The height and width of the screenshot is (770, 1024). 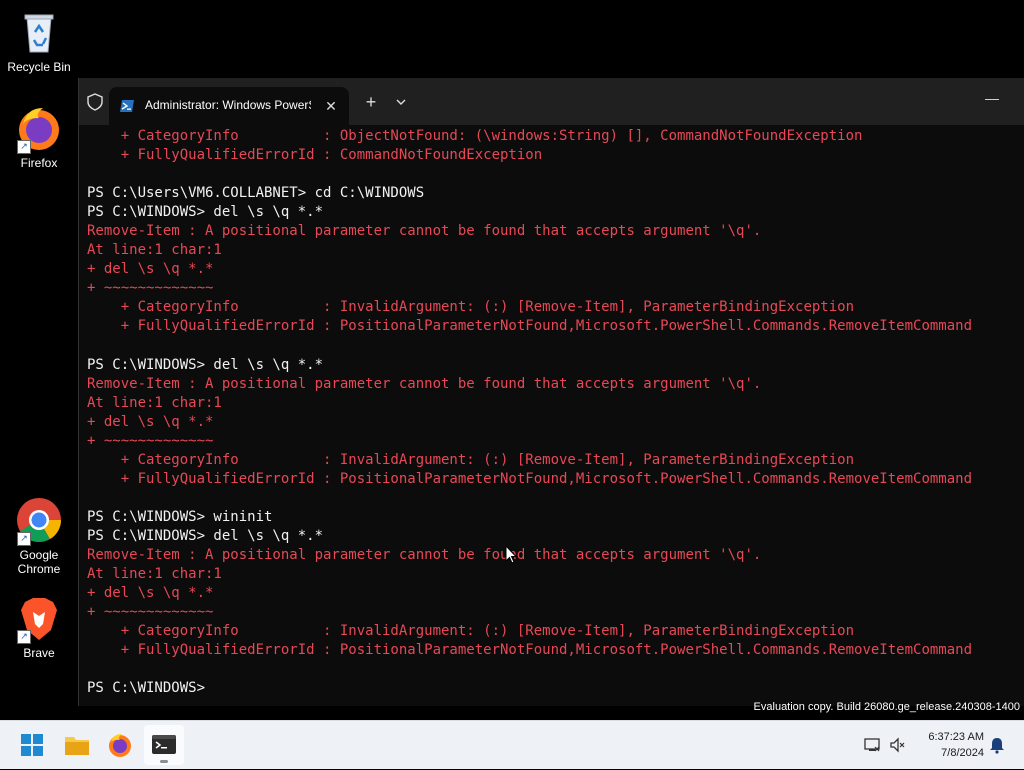 I want to click on mouse-cursor-icon, so click(x=511, y=554).